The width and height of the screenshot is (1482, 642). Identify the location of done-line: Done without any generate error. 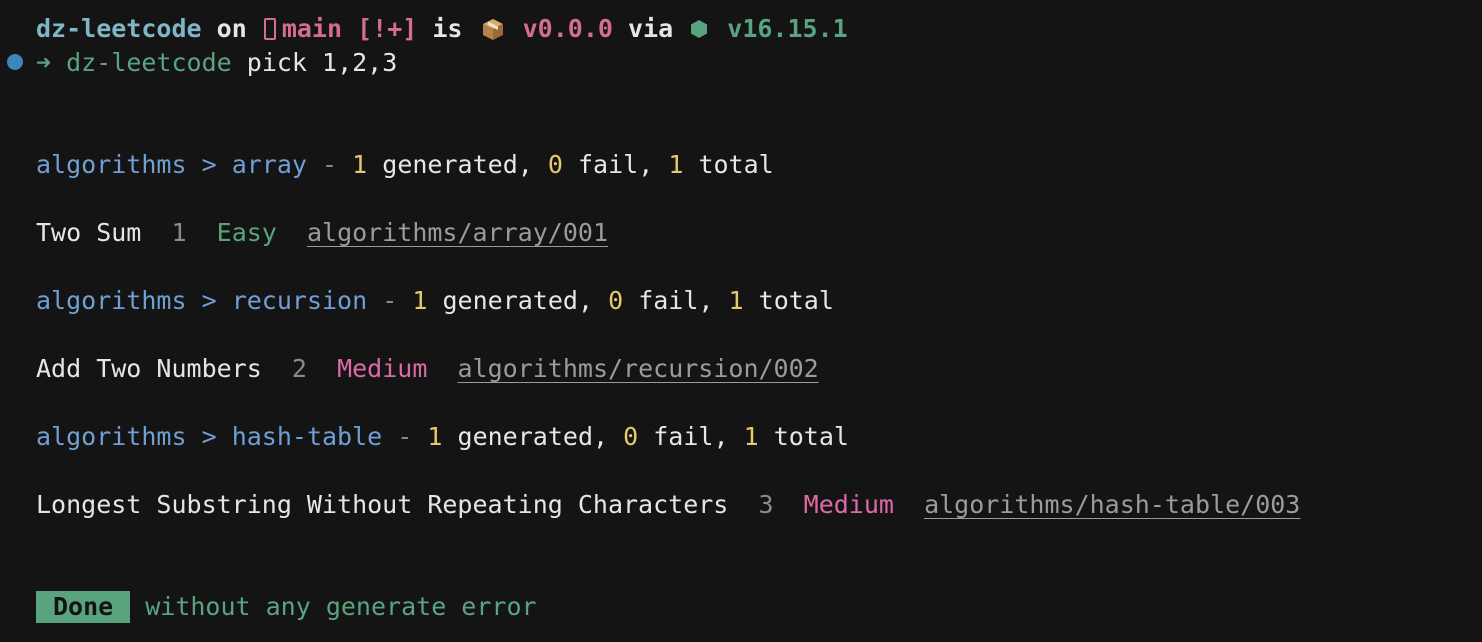
(286, 607).